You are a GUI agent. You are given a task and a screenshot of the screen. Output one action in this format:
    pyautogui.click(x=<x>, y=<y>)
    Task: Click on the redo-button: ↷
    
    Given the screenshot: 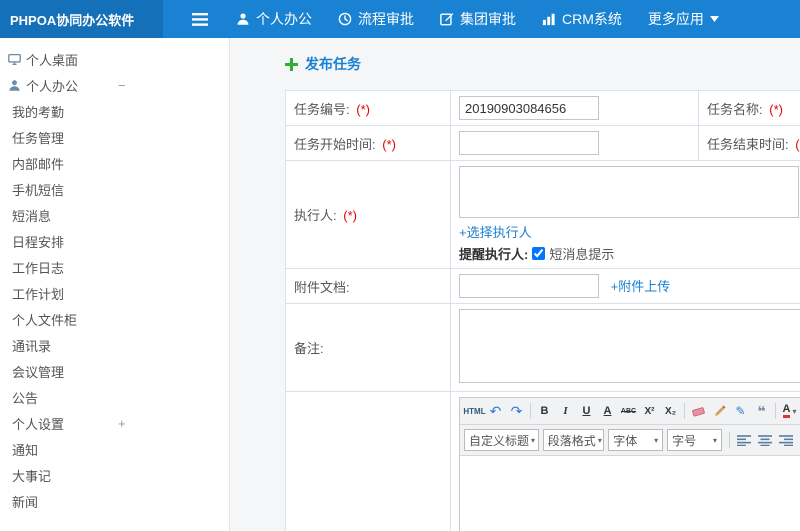 What is the action you would take?
    pyautogui.click(x=516, y=411)
    